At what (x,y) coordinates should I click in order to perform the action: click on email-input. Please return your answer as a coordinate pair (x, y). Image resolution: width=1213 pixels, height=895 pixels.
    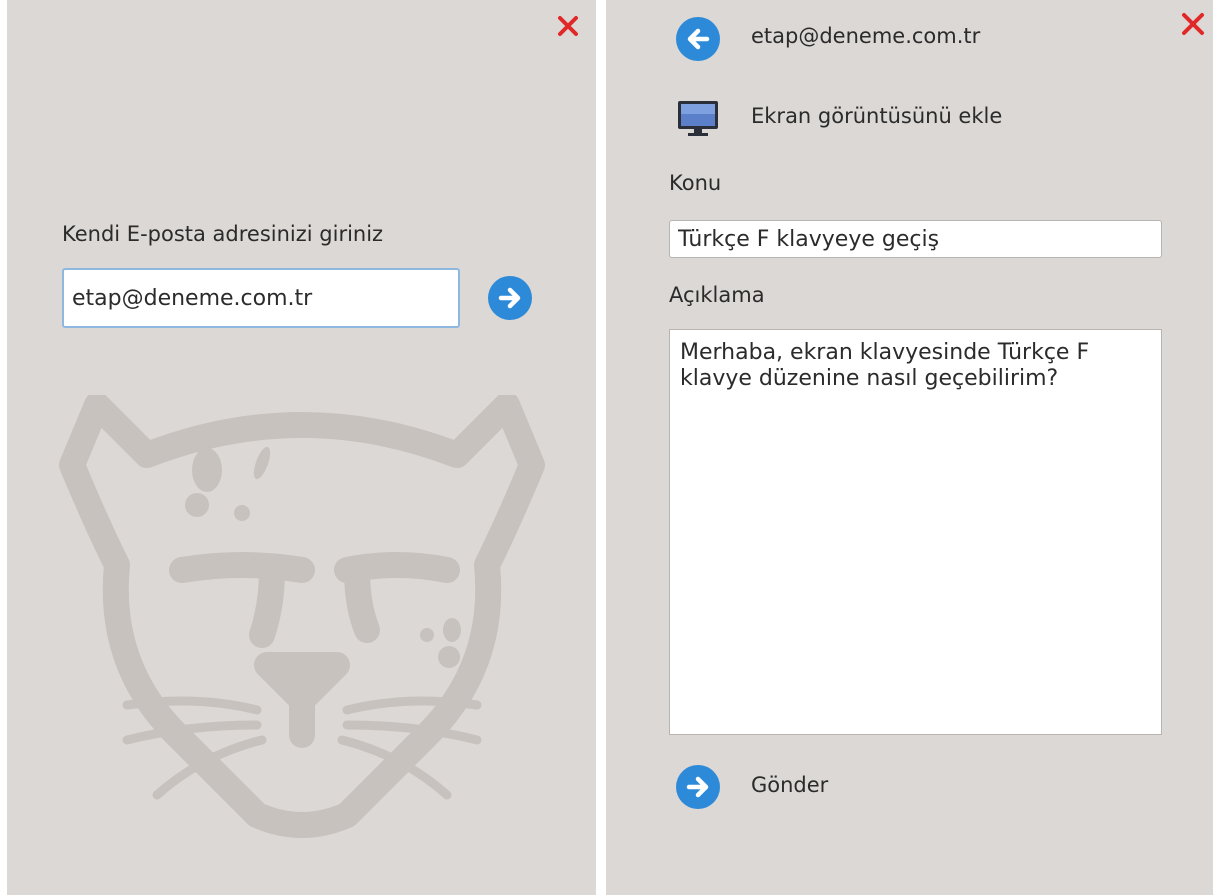
    Looking at the image, I should click on (261, 298).